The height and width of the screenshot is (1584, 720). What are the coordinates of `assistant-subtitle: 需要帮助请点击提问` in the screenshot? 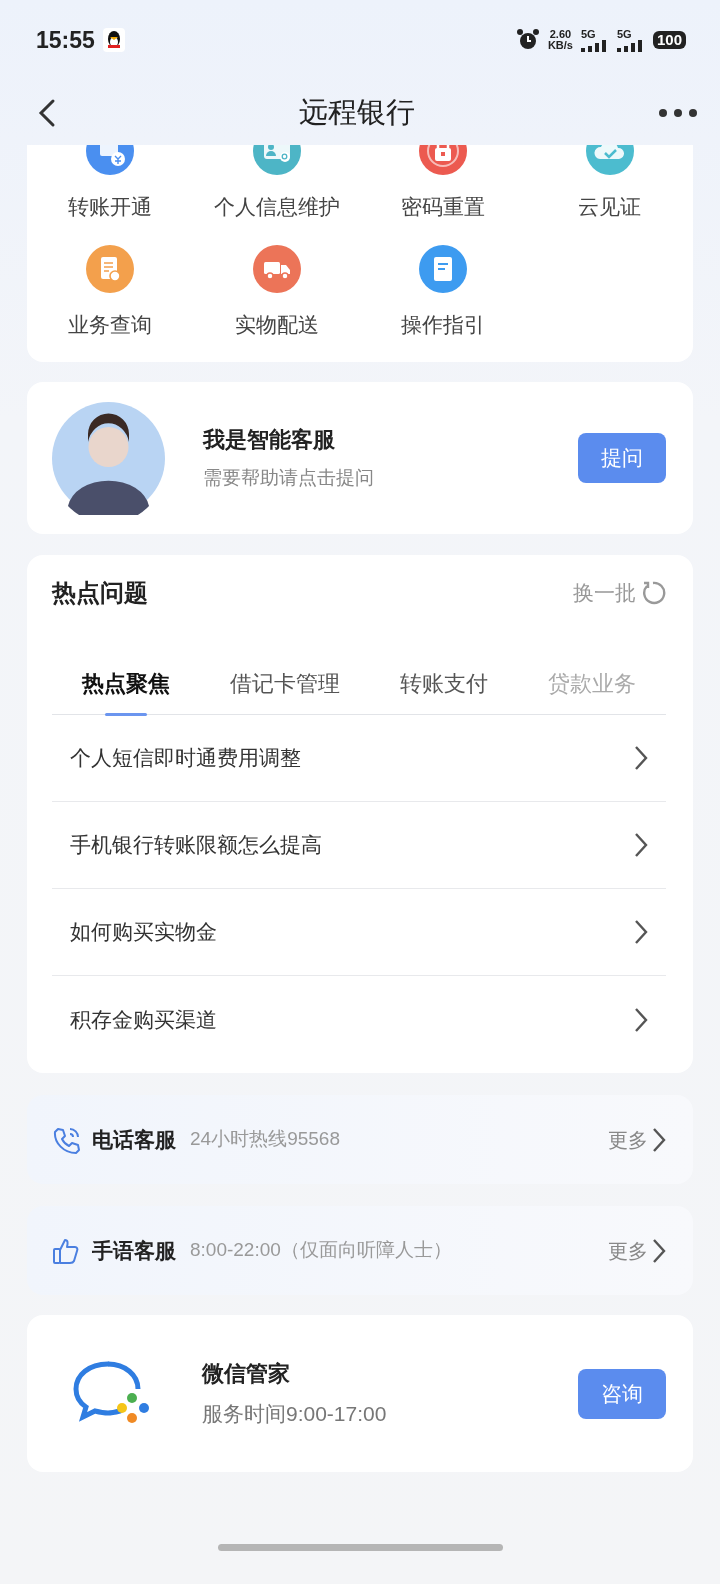 It's located at (289, 478).